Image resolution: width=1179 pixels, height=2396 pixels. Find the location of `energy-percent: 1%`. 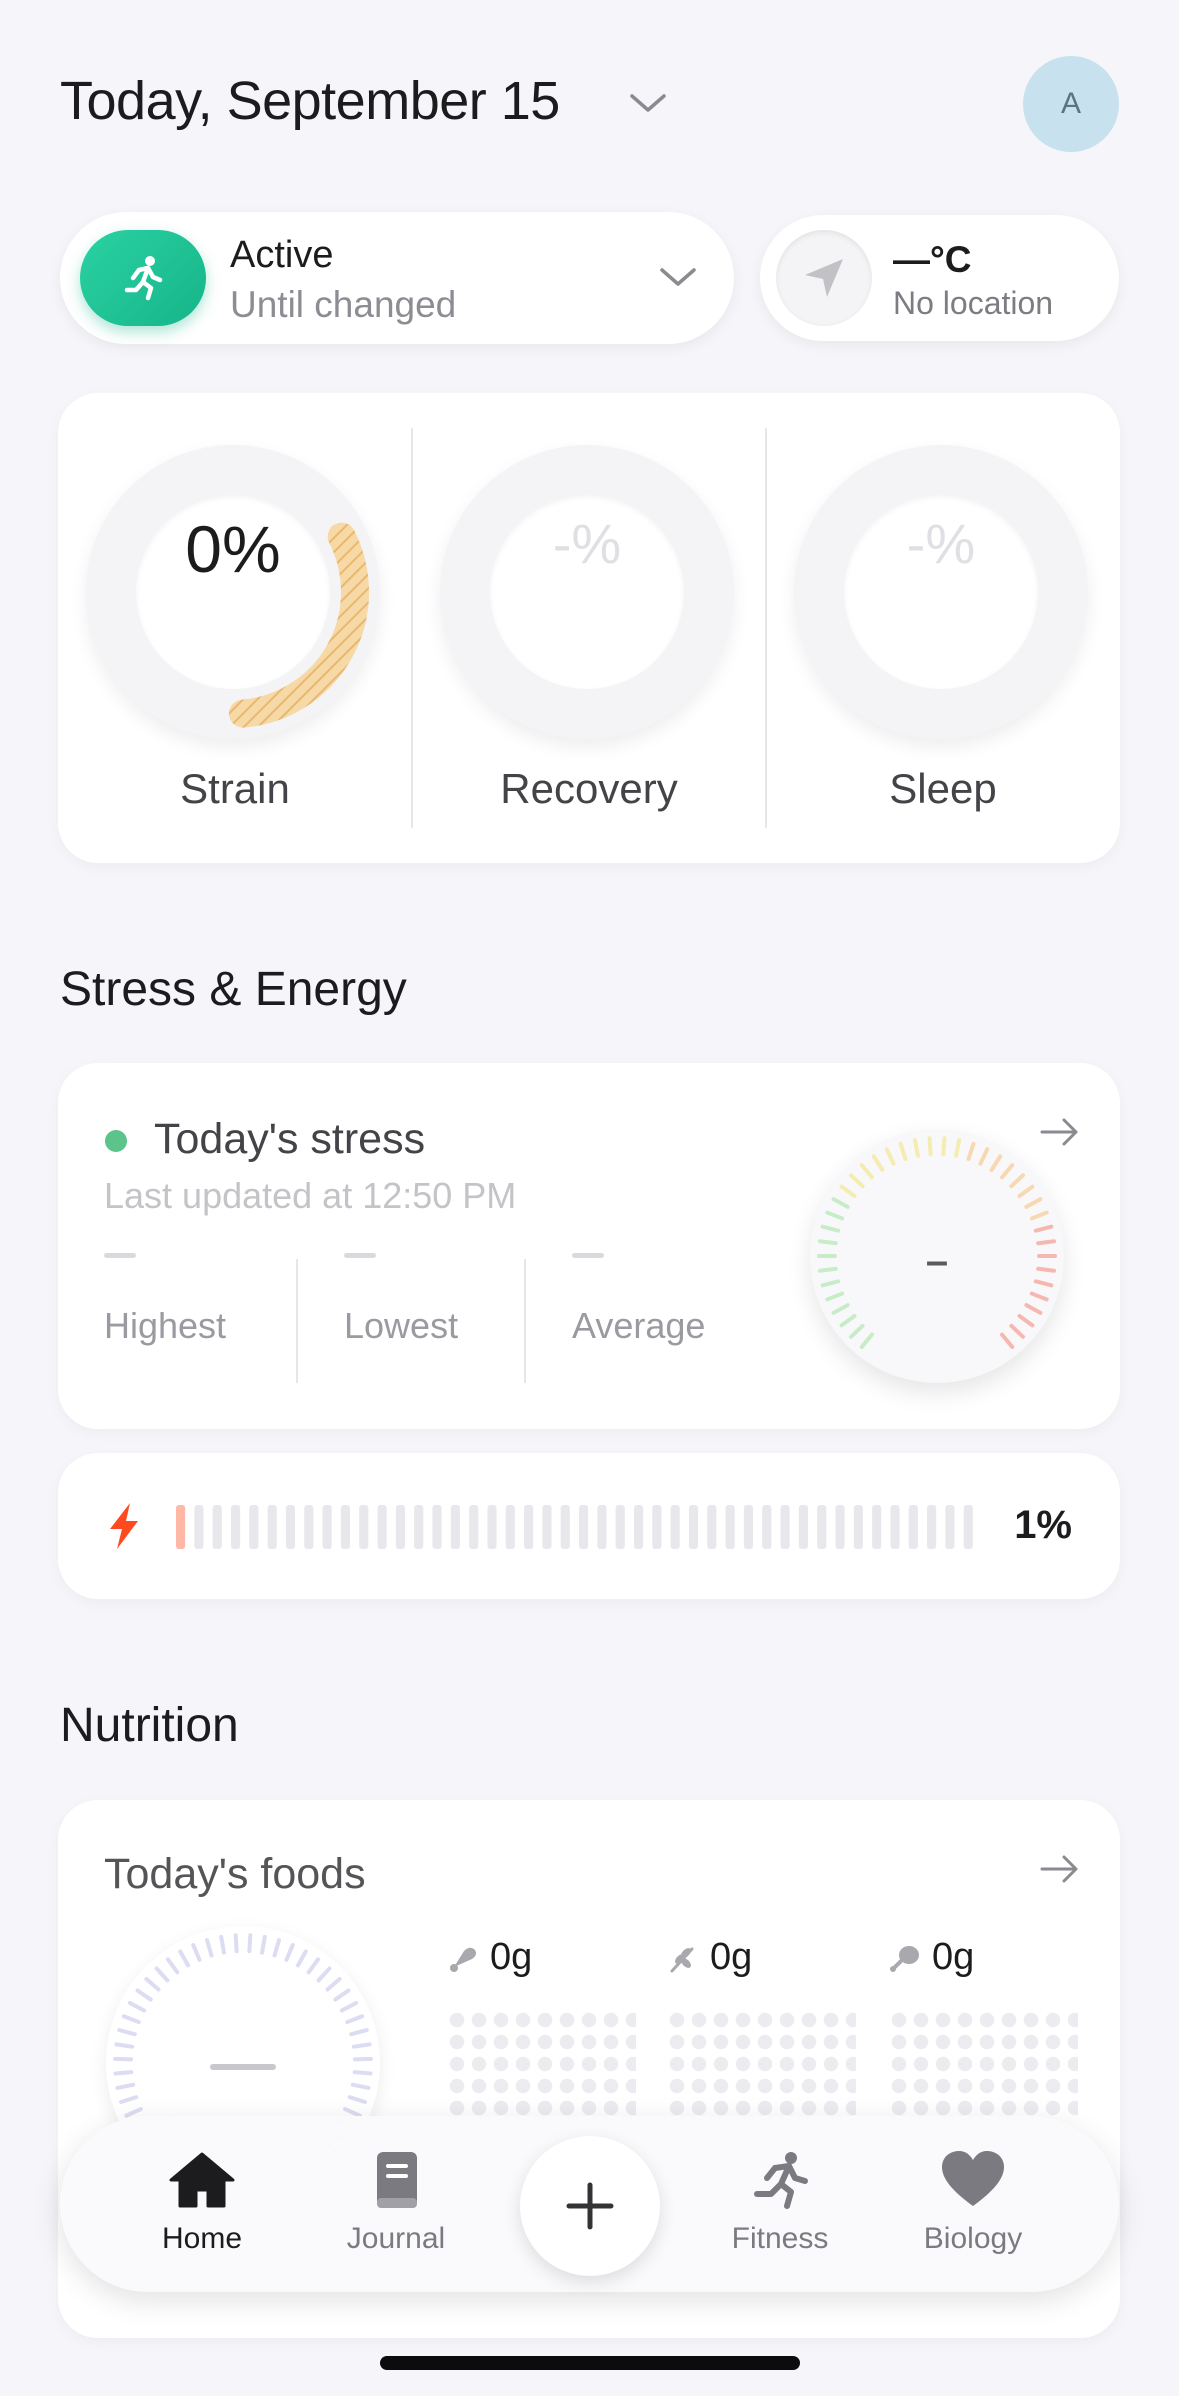

energy-percent: 1% is located at coordinates (1043, 1525).